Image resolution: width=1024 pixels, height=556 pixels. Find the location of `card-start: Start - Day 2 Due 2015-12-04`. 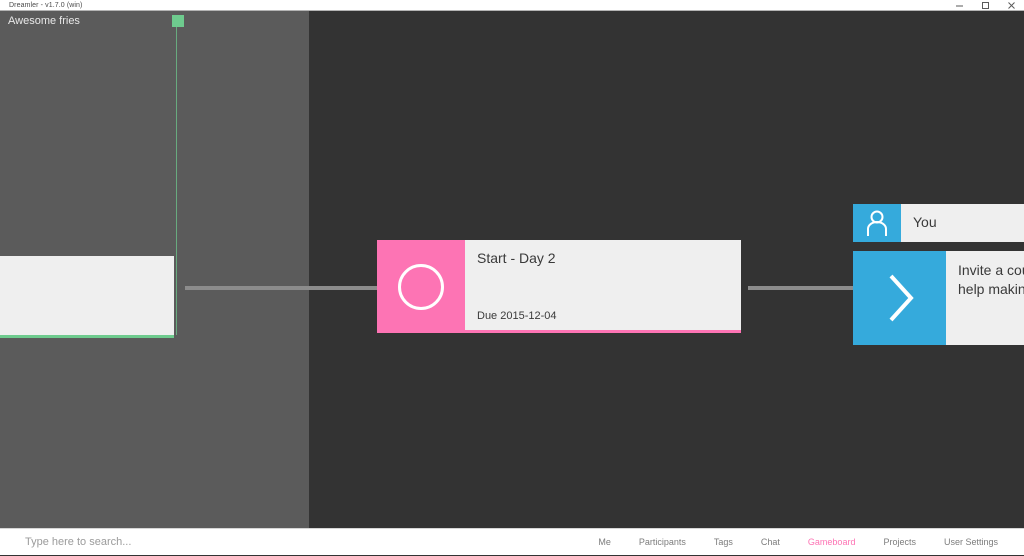

card-start: Start - Day 2 Due 2015-12-04 is located at coordinates (559, 286).